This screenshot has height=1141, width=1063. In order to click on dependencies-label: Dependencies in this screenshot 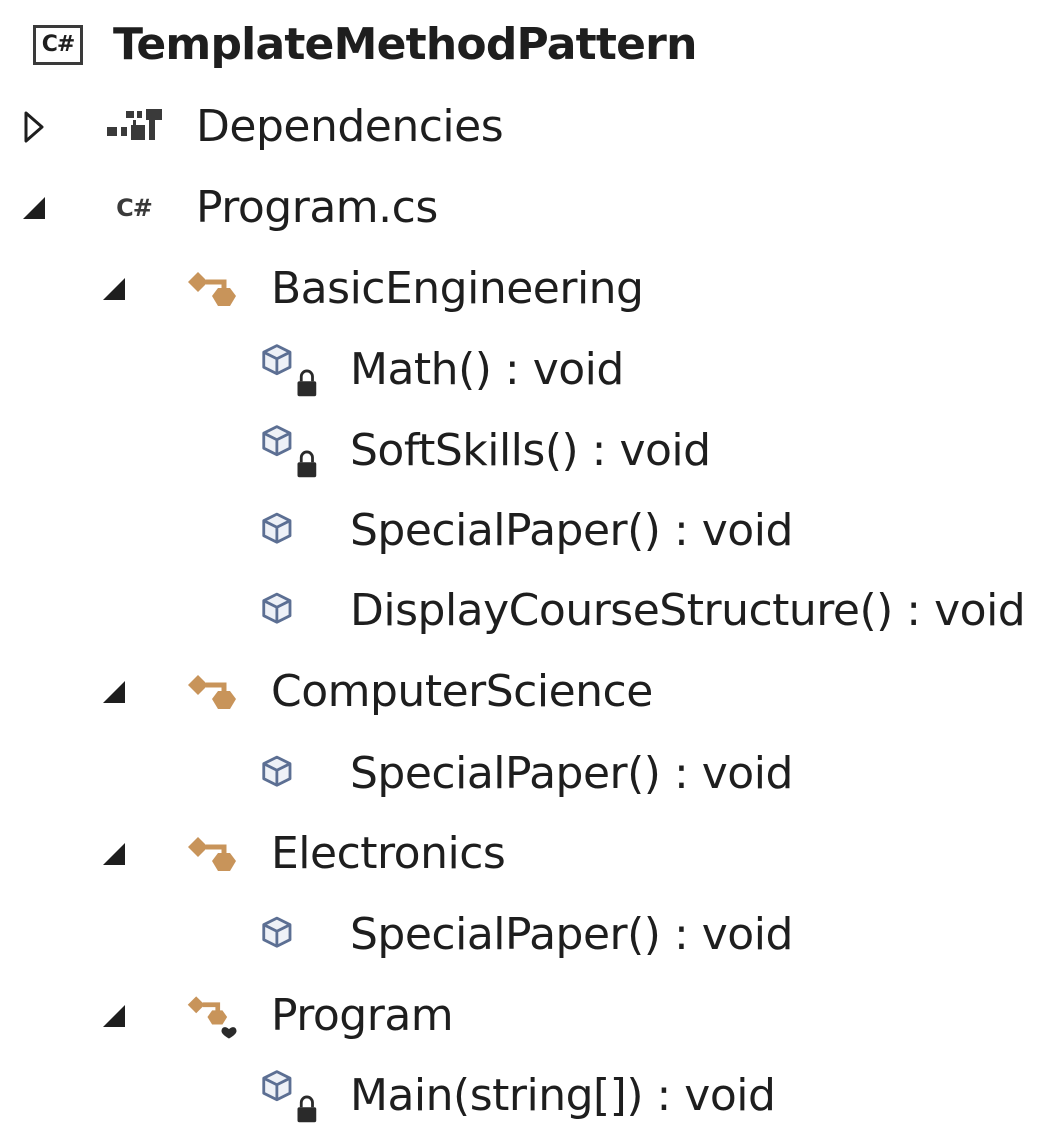, I will do `click(350, 126)`.